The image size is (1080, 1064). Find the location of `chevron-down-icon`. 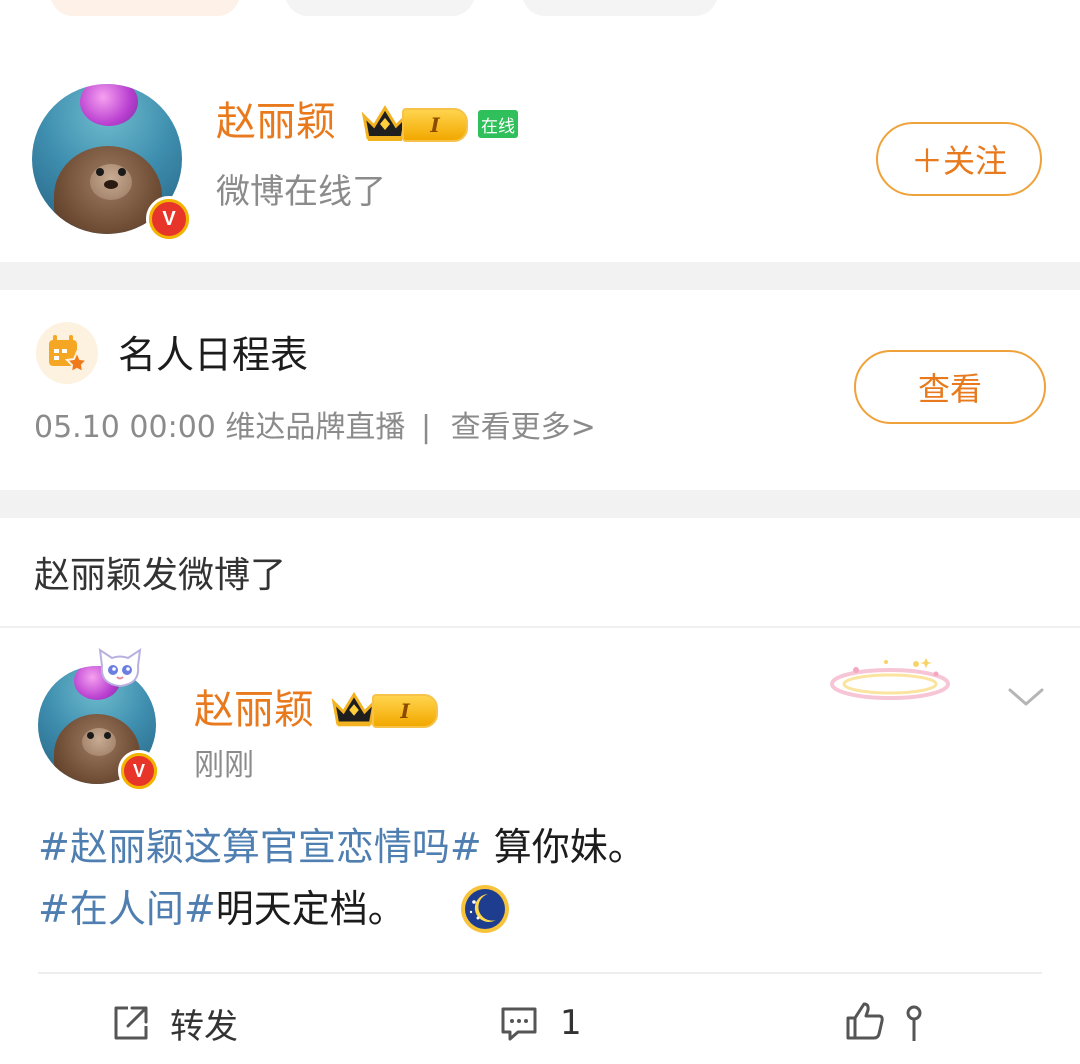

chevron-down-icon is located at coordinates (1026, 697).